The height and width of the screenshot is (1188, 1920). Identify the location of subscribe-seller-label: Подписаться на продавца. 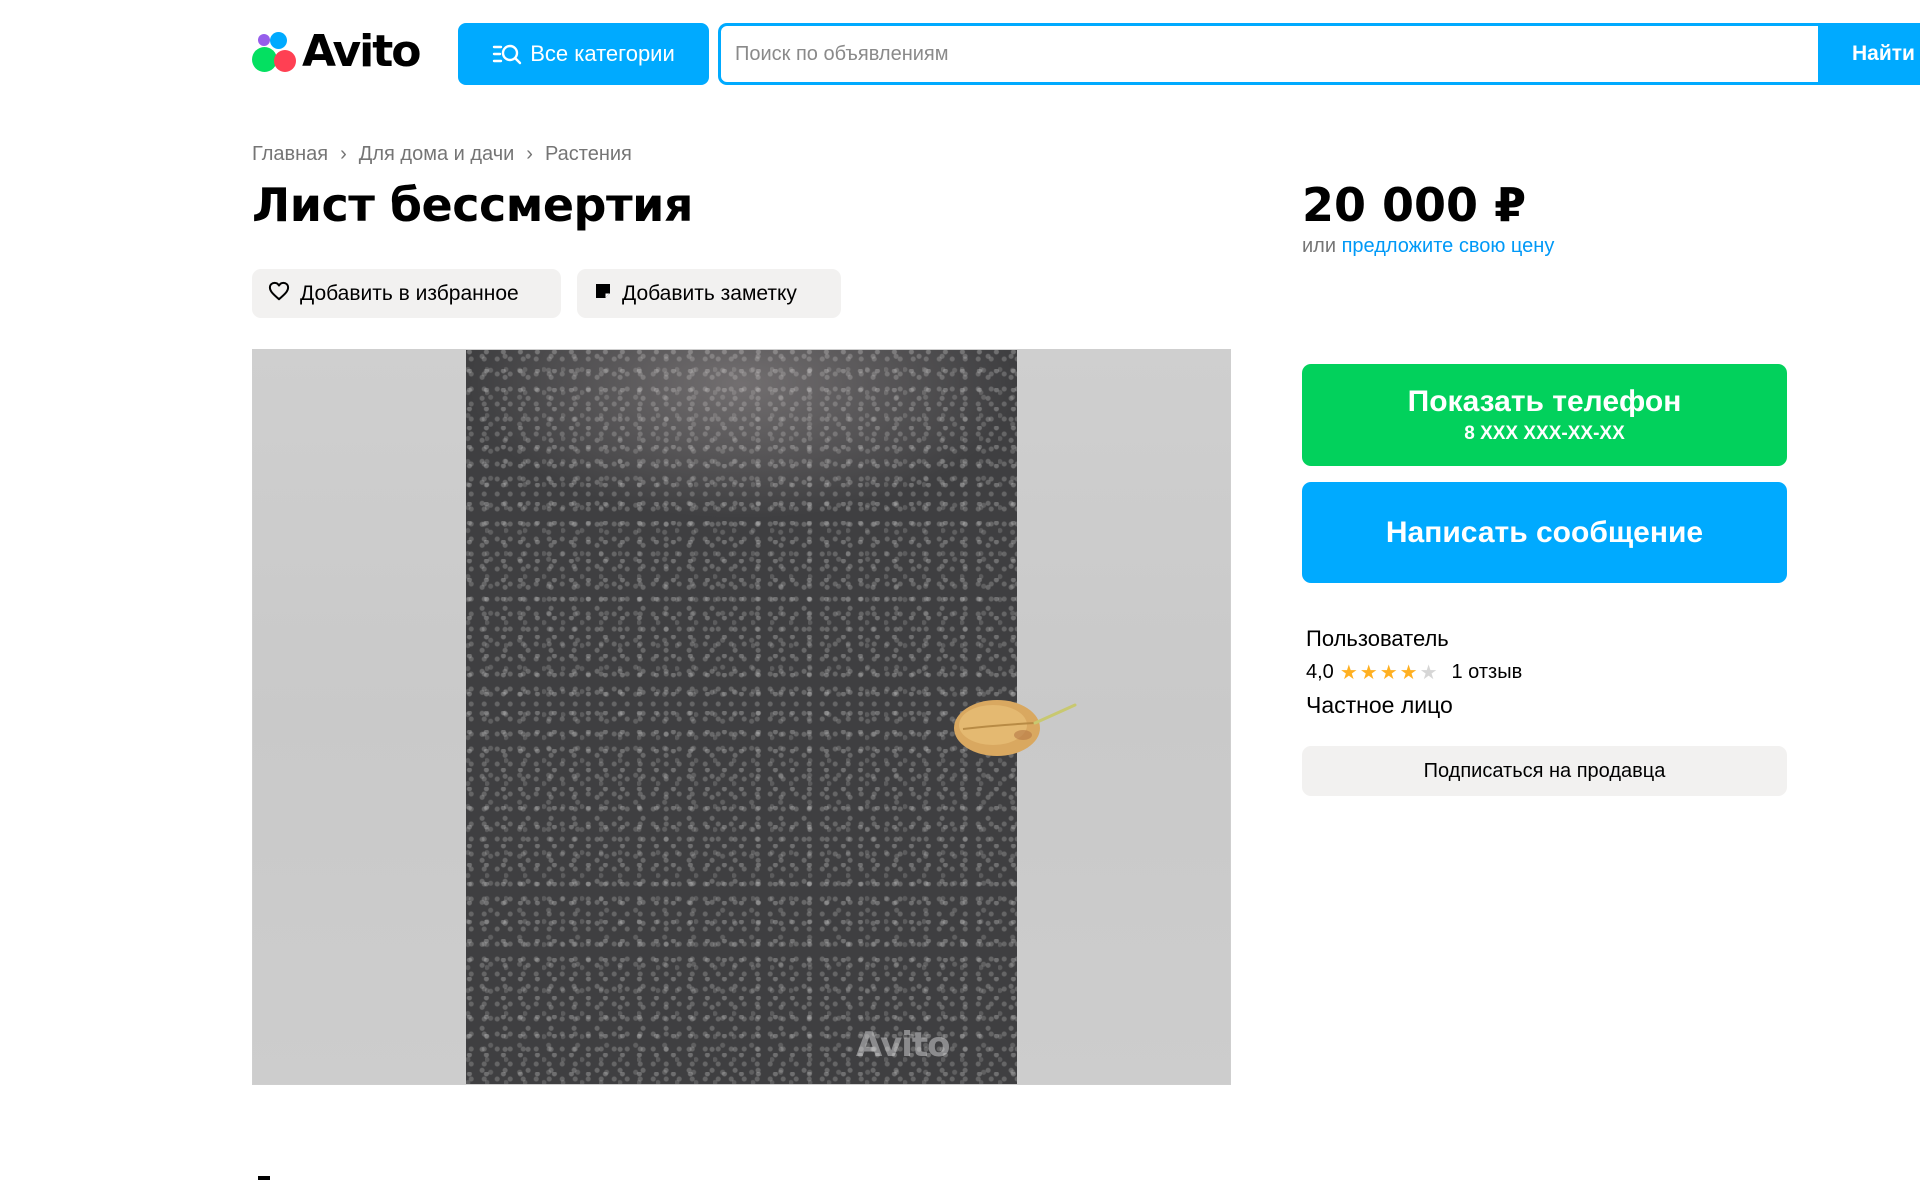
(1544, 770).